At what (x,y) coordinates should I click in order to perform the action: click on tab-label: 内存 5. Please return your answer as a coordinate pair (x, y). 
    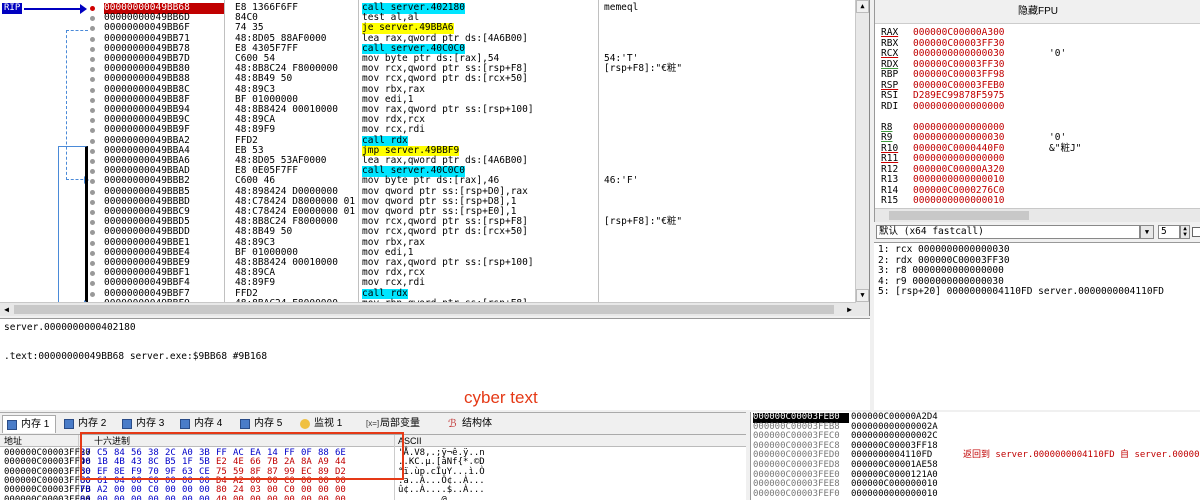
    Looking at the image, I should click on (268, 423).